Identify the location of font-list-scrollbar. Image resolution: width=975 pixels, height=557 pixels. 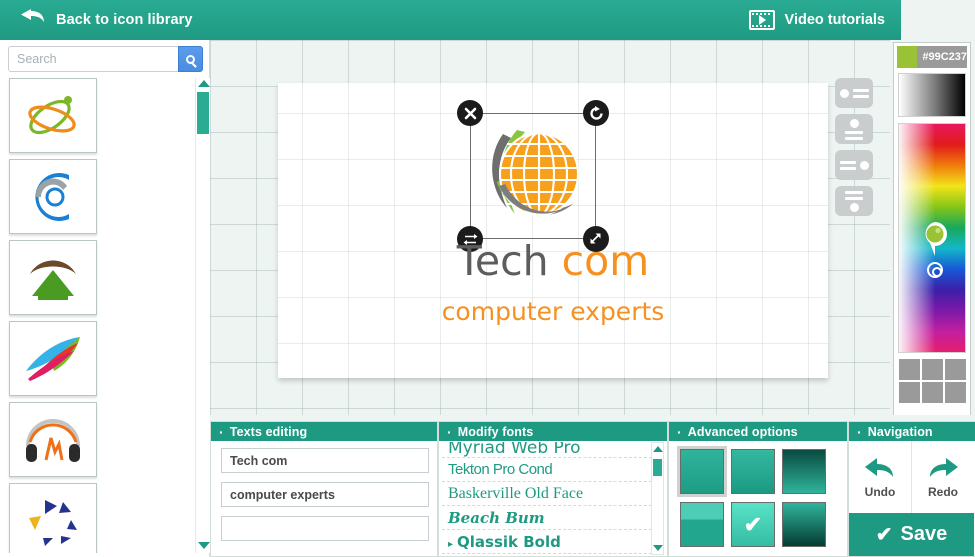
(657, 498).